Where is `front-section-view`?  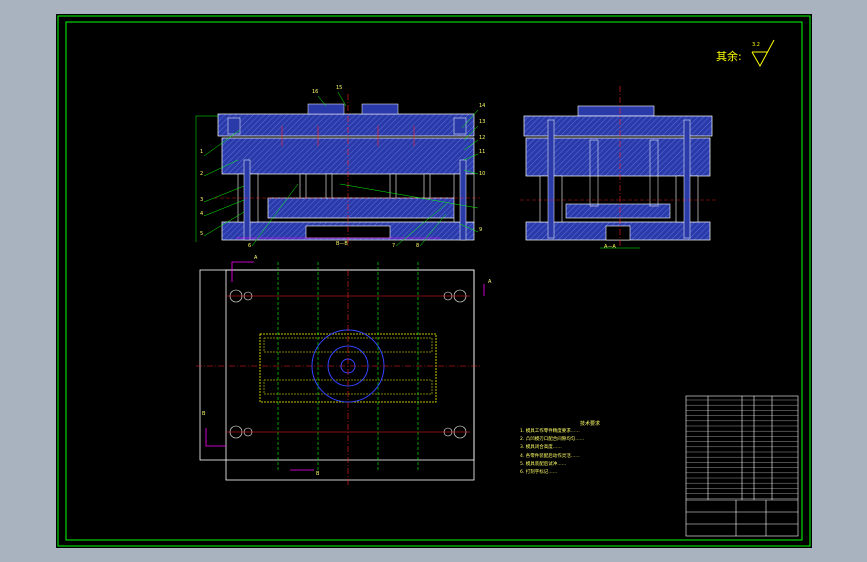 front-section-view is located at coordinates (337, 169).